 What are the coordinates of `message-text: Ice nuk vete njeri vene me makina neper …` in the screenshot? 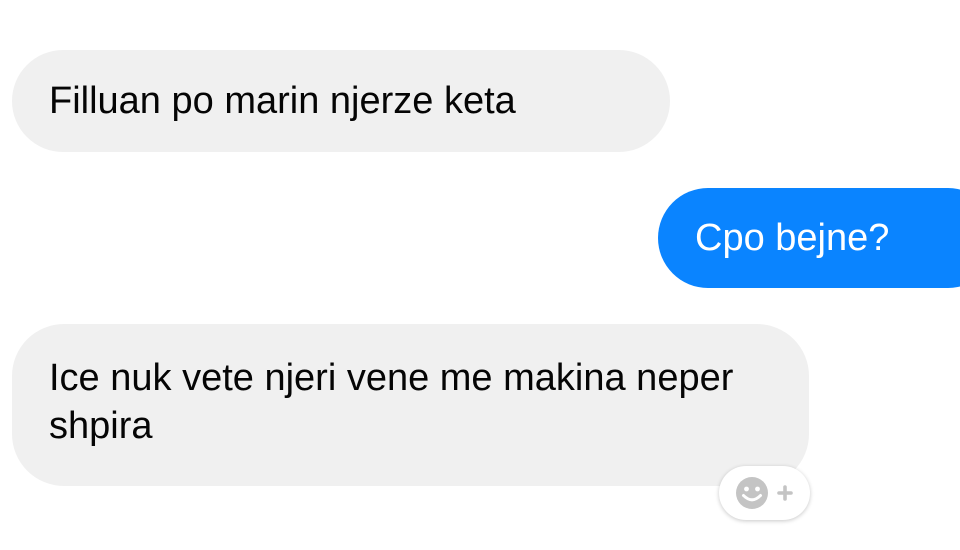 It's located at (391, 402).